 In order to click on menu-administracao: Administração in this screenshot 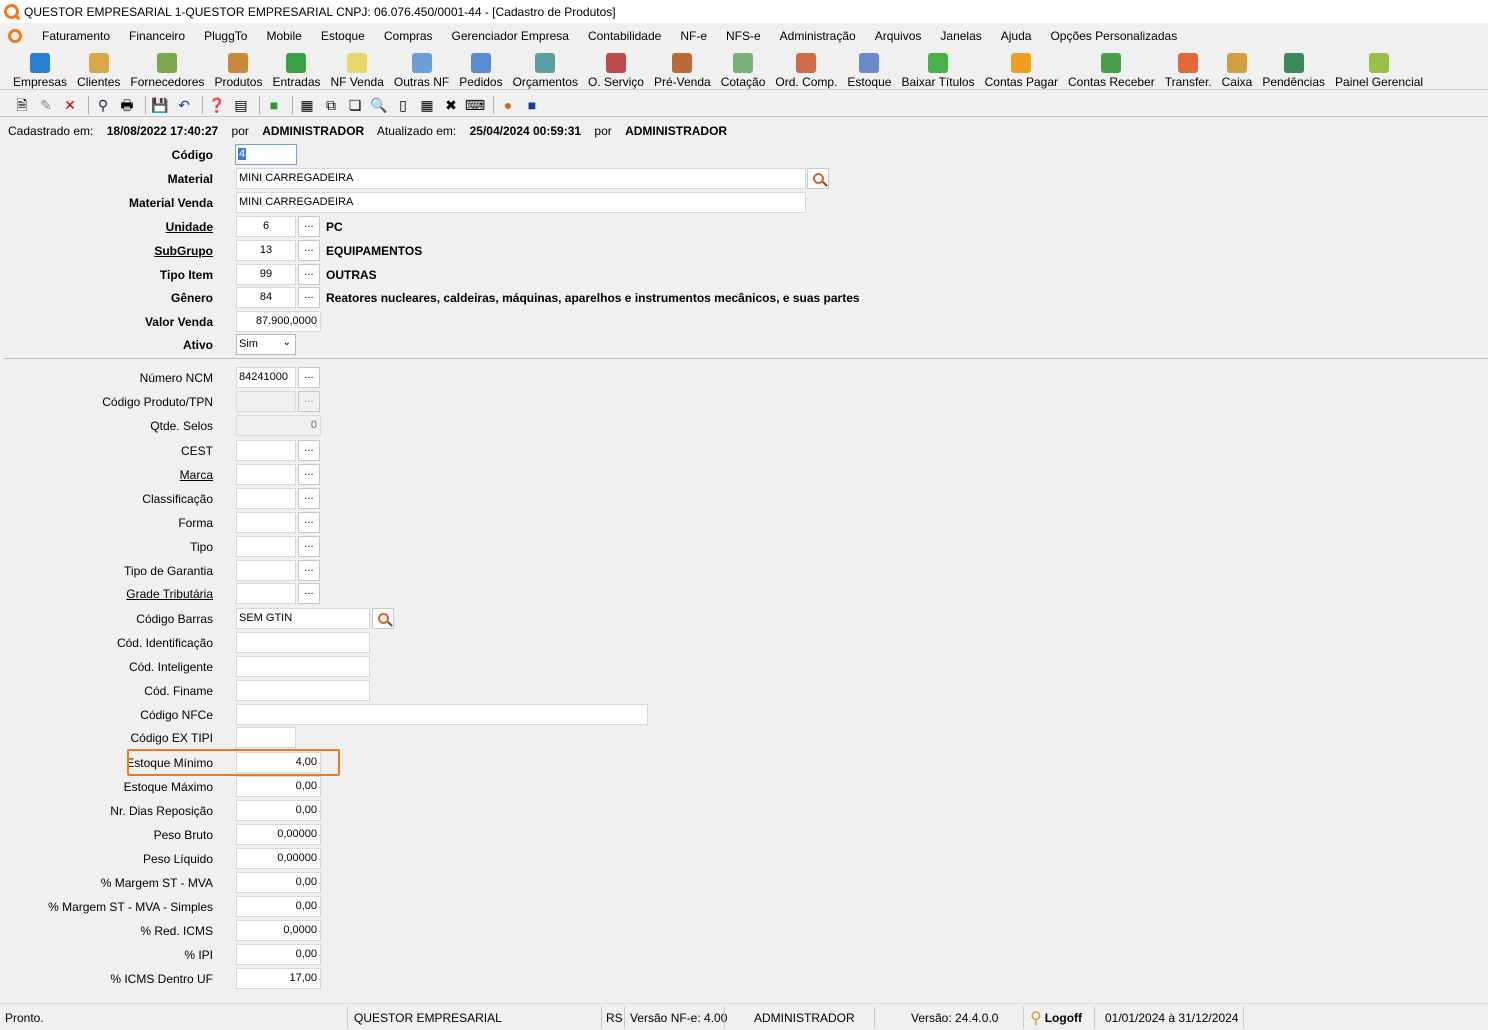, I will do `click(817, 36)`.